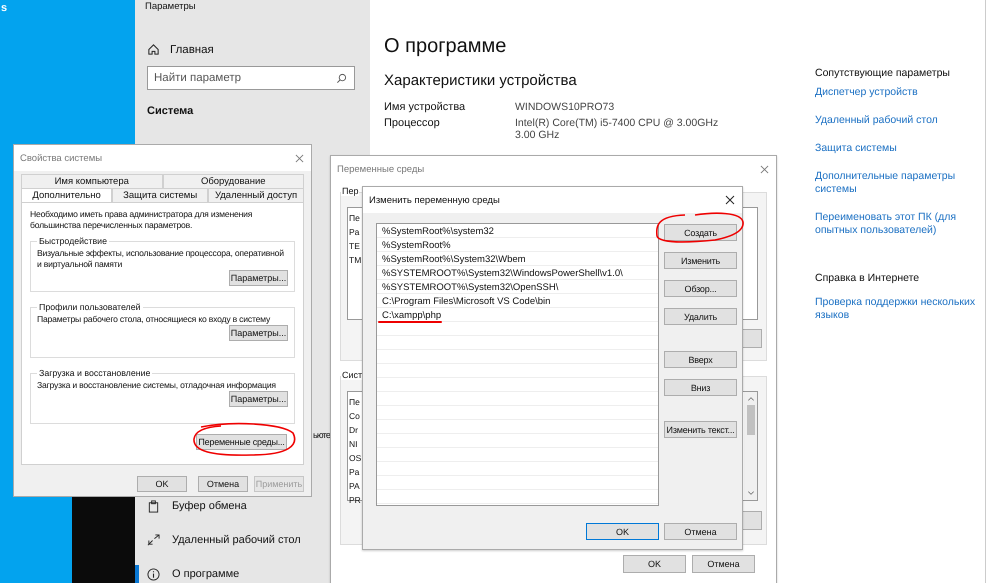  What do you see at coordinates (321, 435) in the screenshot?
I see `nav-item: ьюте` at bounding box center [321, 435].